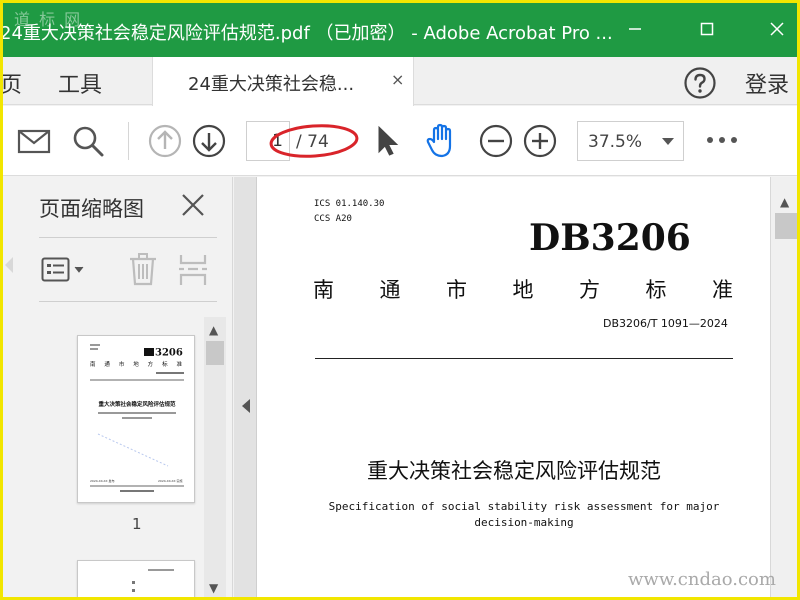 The height and width of the screenshot is (600, 800). What do you see at coordinates (91, 209) in the screenshot?
I see `panel-title: 页面缩略图` at bounding box center [91, 209].